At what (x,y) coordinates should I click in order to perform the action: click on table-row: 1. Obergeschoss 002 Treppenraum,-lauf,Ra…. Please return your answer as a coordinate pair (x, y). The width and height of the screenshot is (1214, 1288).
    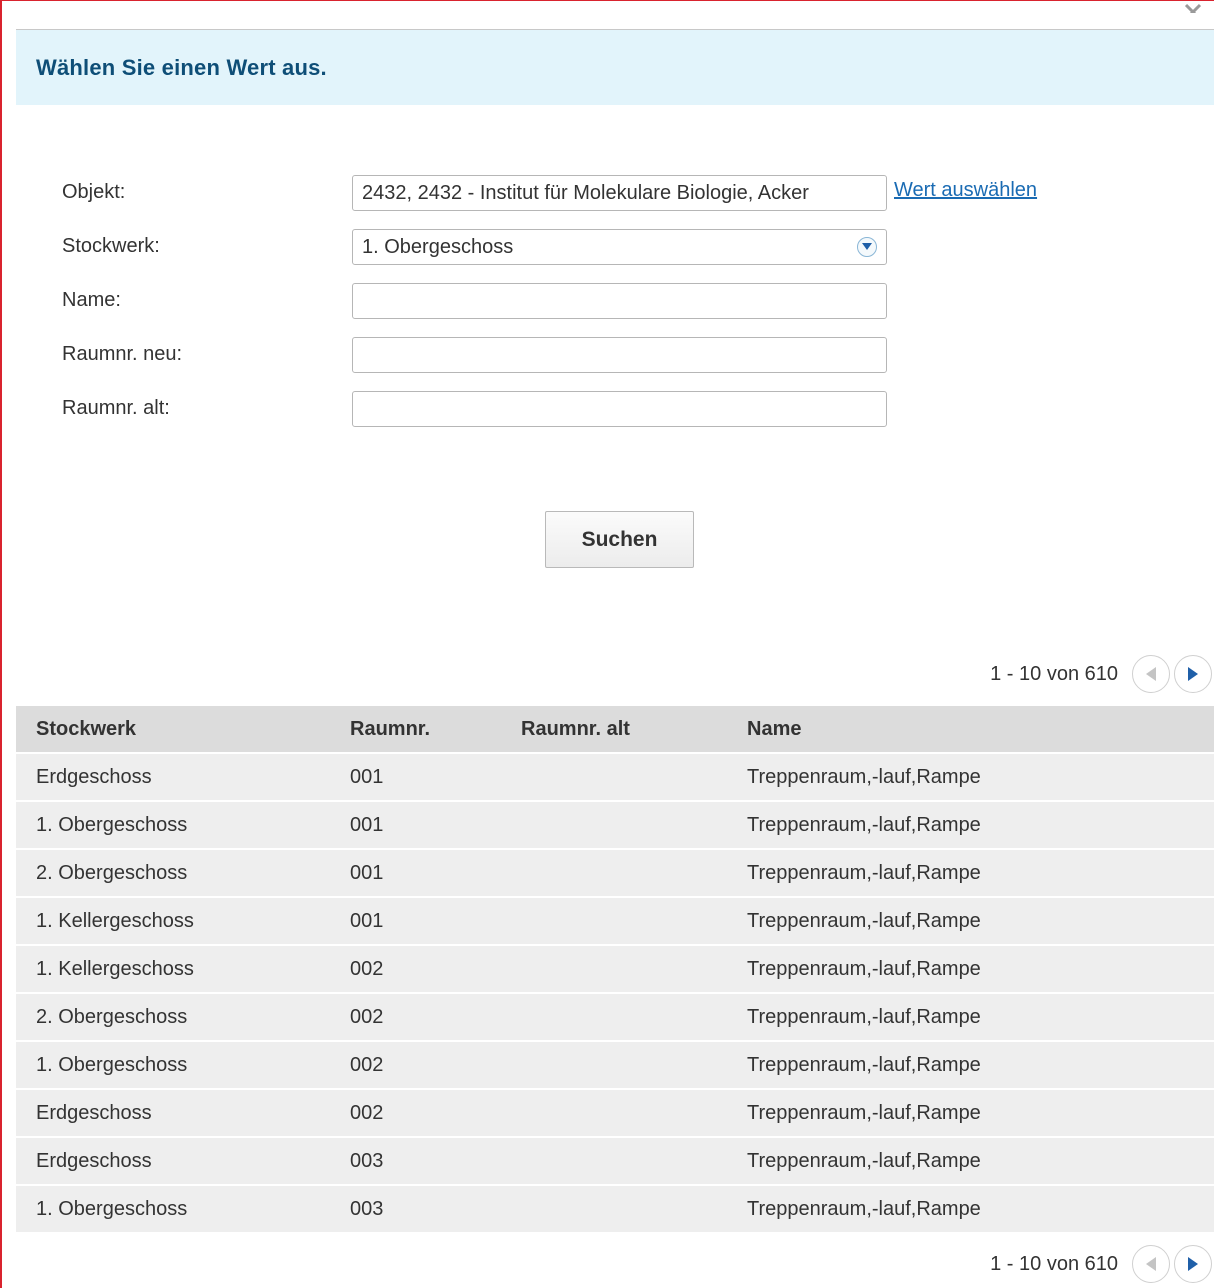
    Looking at the image, I should click on (615, 1064).